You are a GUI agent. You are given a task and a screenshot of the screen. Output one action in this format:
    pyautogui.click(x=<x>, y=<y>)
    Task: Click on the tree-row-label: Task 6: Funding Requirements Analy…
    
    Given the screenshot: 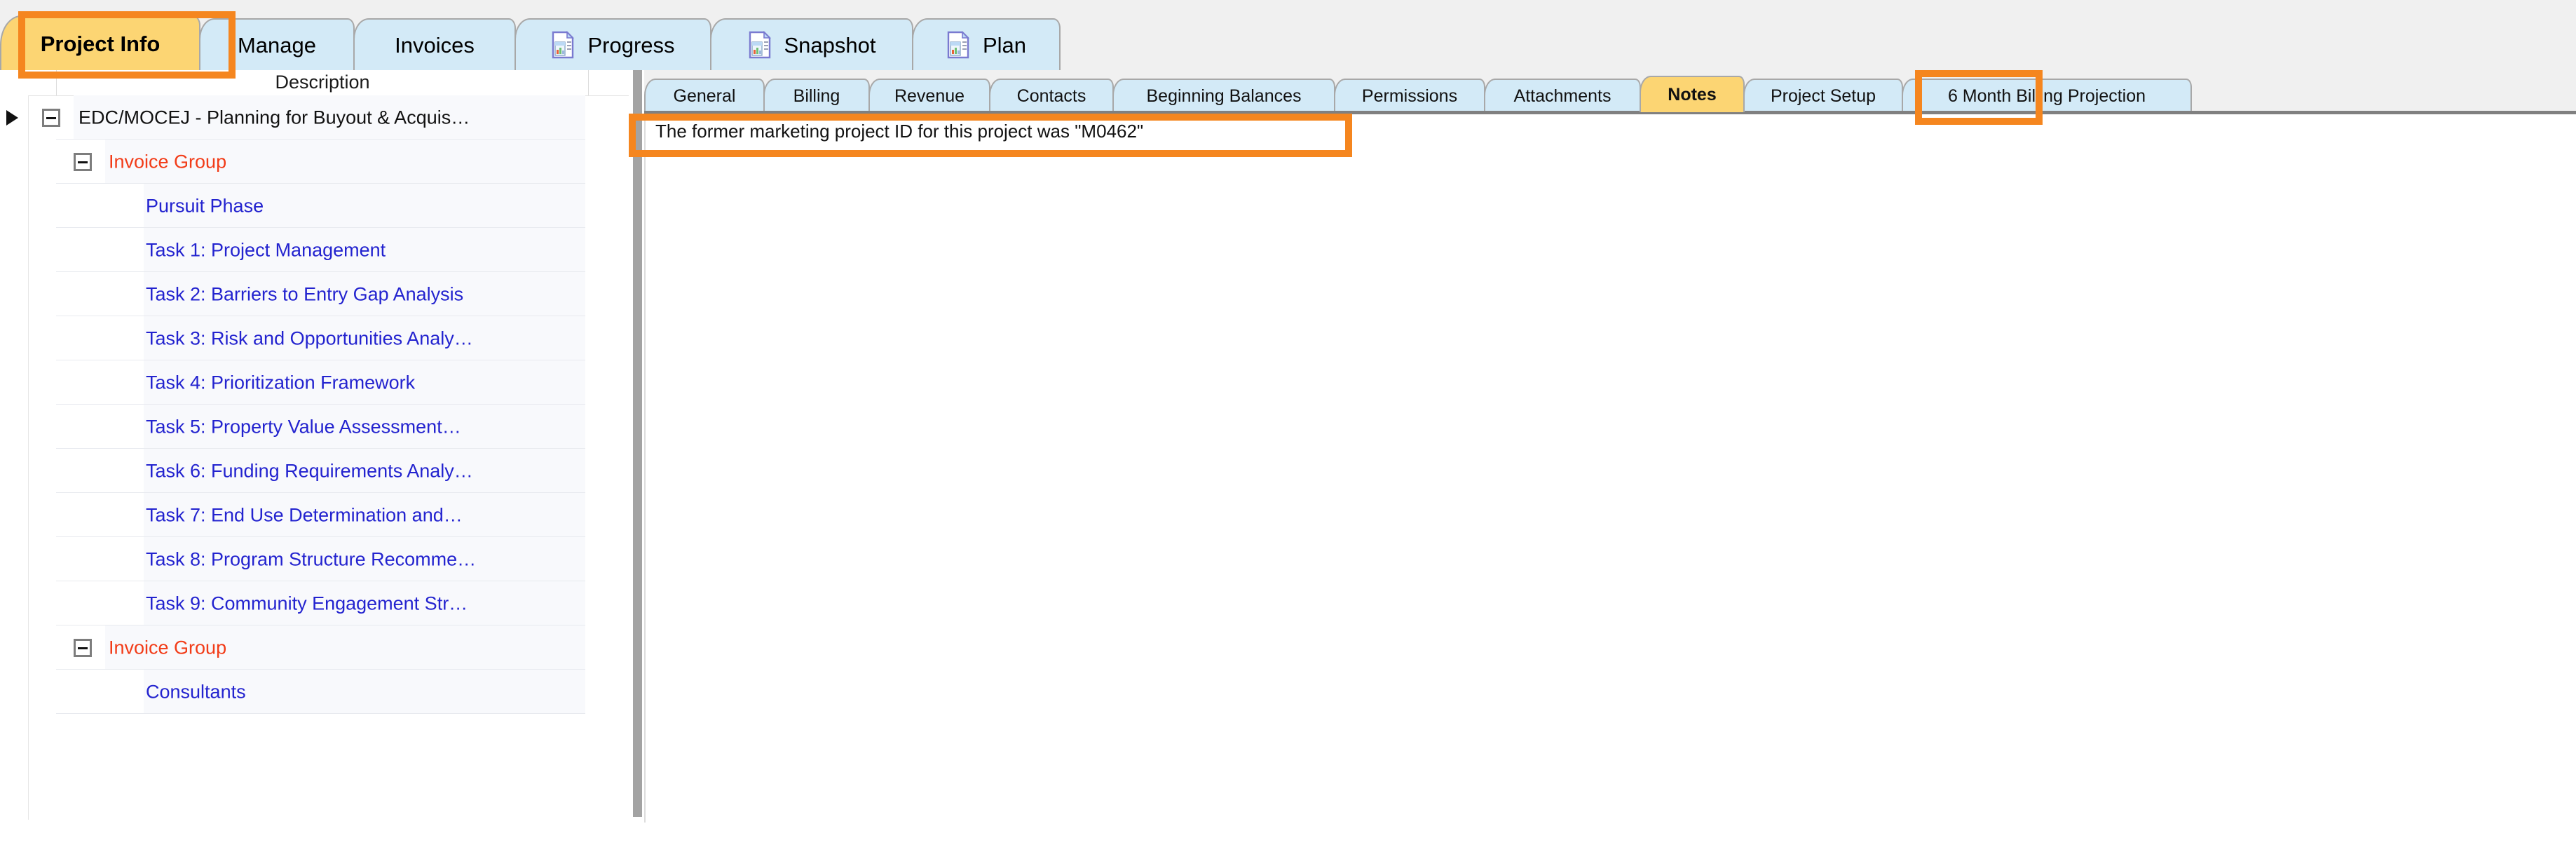 What is the action you would take?
    pyautogui.click(x=309, y=470)
    